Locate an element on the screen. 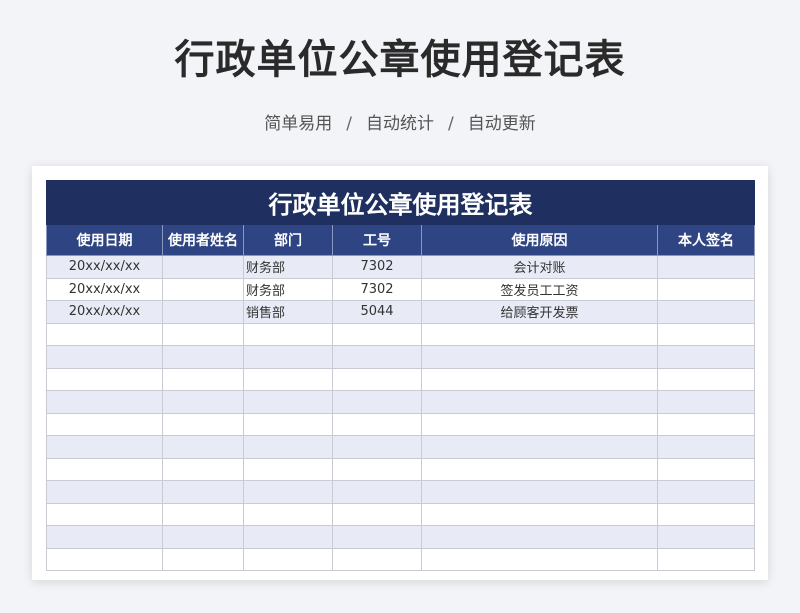  header-department: 部门 is located at coordinates (288, 240).